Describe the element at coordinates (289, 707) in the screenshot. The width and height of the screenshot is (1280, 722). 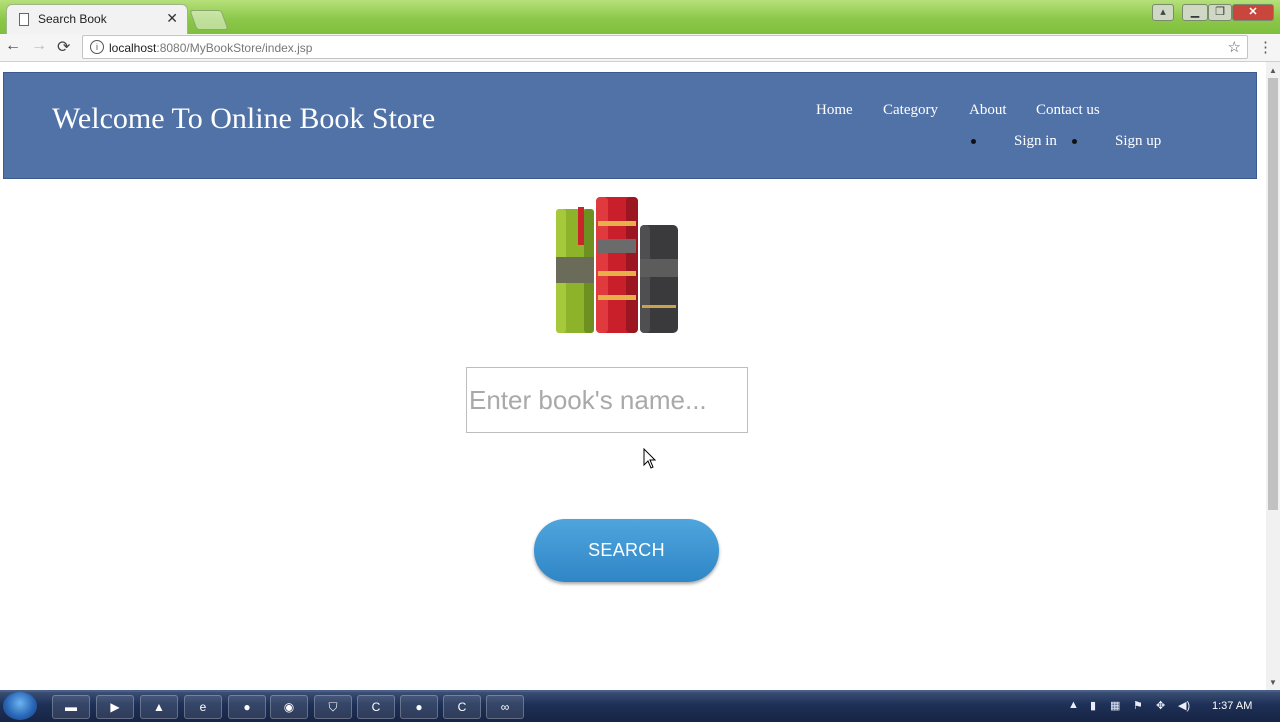
I see `firefox-icon: ◉` at that location.